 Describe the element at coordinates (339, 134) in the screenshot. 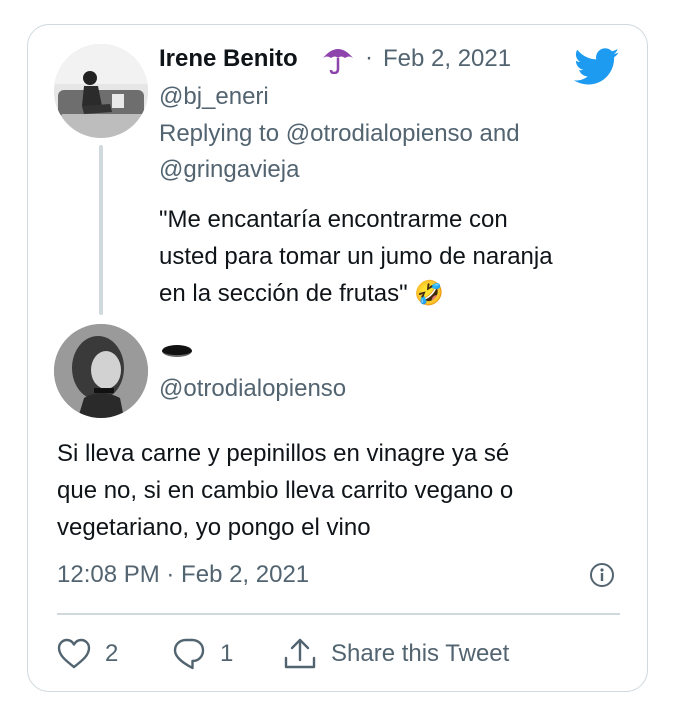

I see `replying-to-line-1: Replying to @otrodialopienso and` at that location.